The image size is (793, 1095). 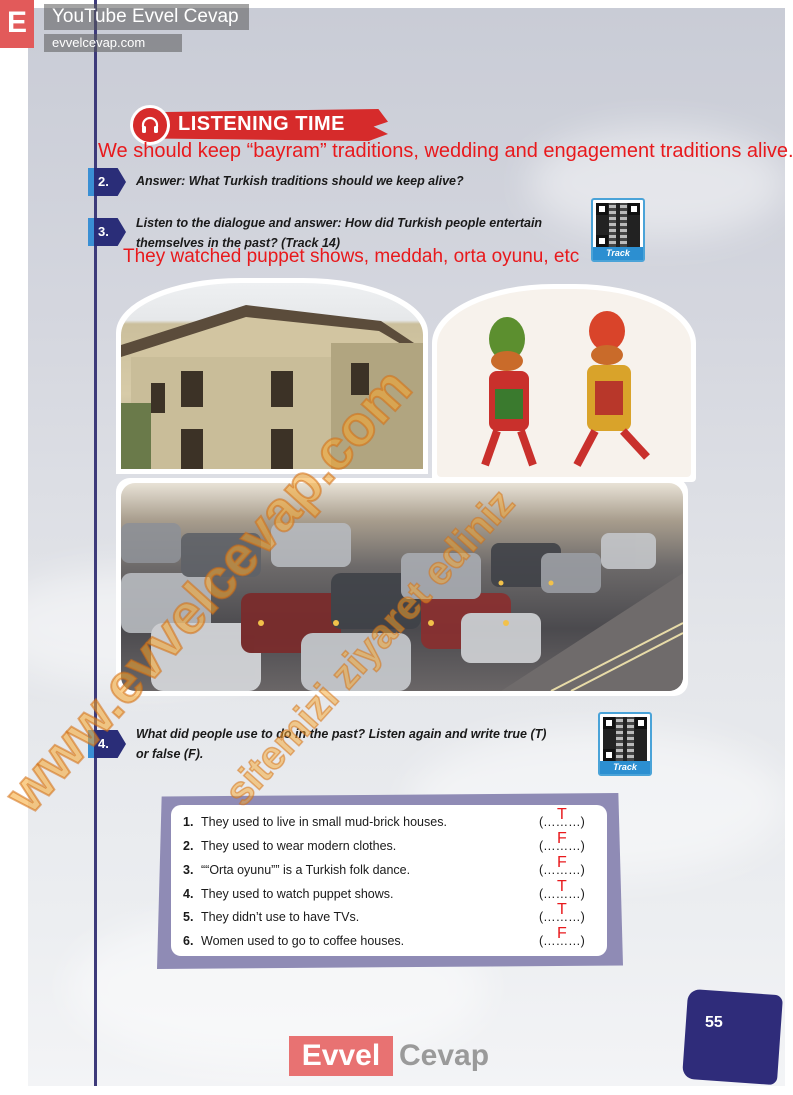 I want to click on statement-number: 3., so click(x=188, y=870).